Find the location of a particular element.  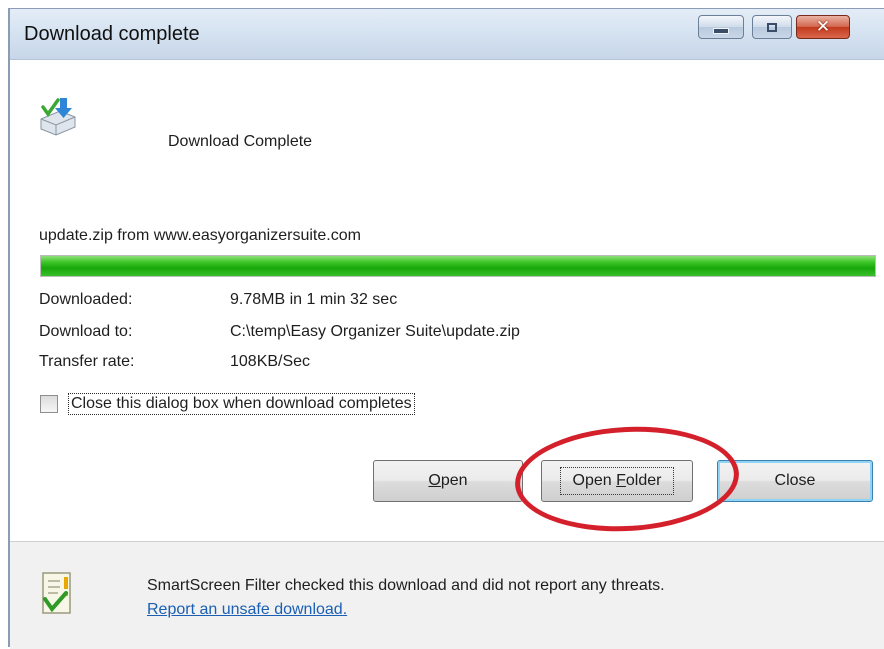

transfer-rate-label: Transfer rate: is located at coordinates (87, 361).